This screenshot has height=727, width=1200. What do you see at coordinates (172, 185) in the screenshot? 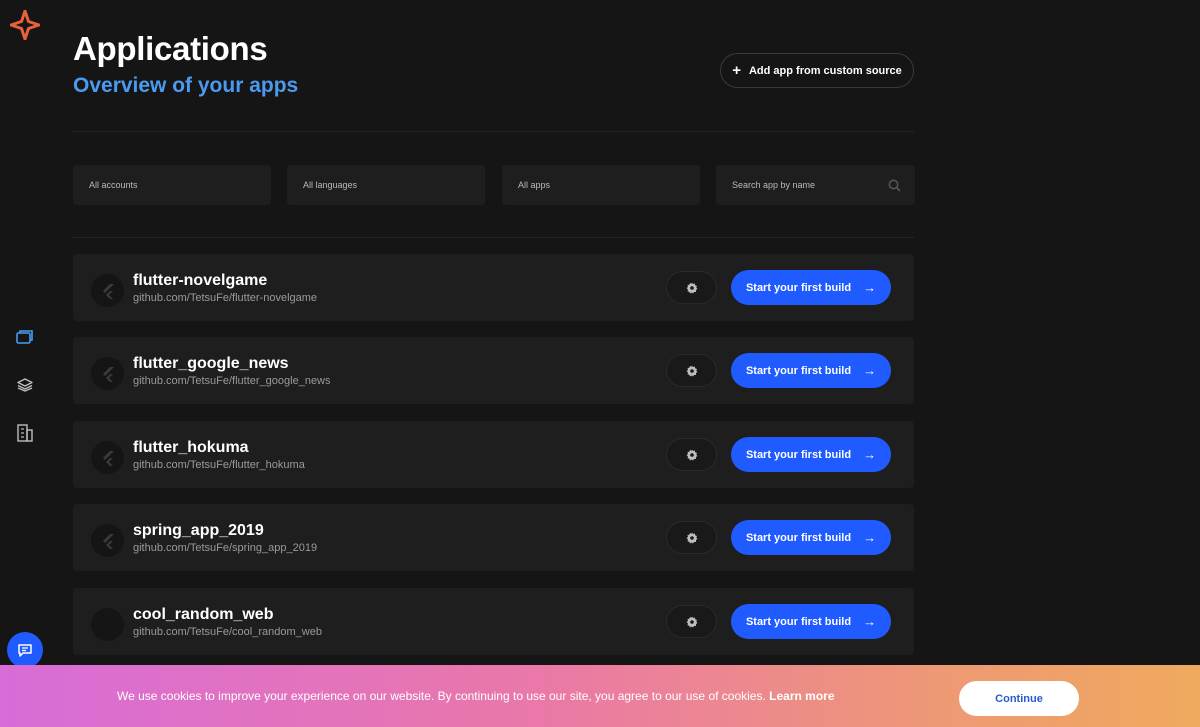
I see `accounts-filter: All accounts` at bounding box center [172, 185].